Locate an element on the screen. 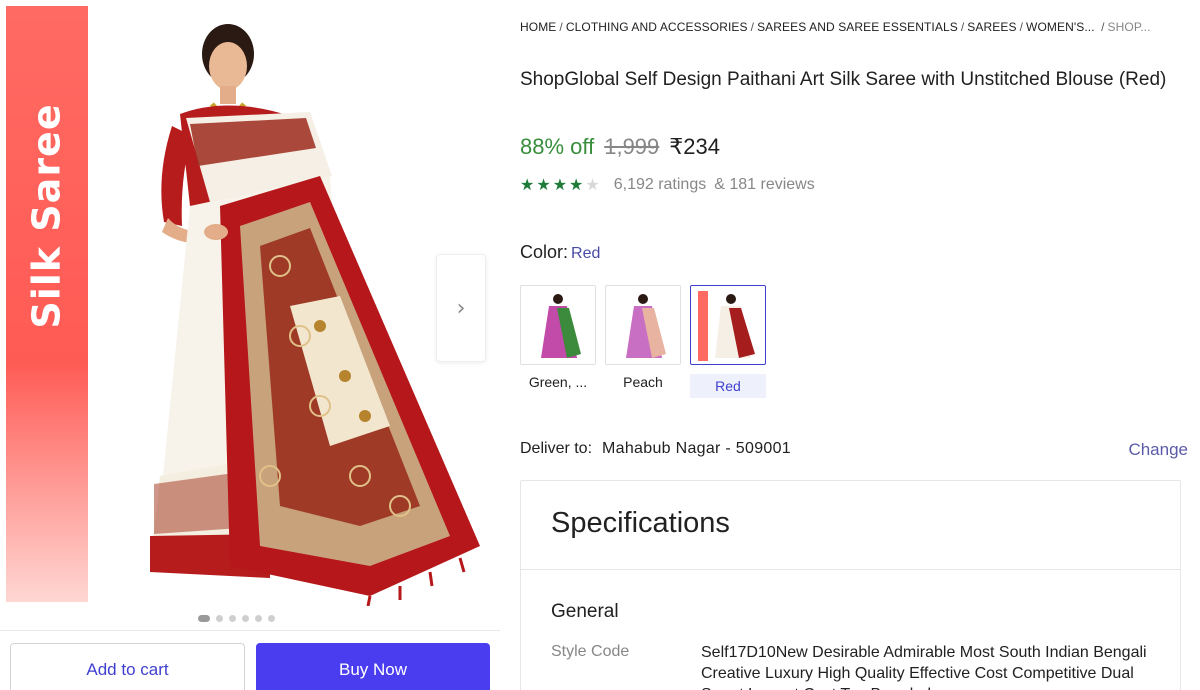 This screenshot has width=1200, height=690. color-label: Color: Red is located at coordinates (560, 252).